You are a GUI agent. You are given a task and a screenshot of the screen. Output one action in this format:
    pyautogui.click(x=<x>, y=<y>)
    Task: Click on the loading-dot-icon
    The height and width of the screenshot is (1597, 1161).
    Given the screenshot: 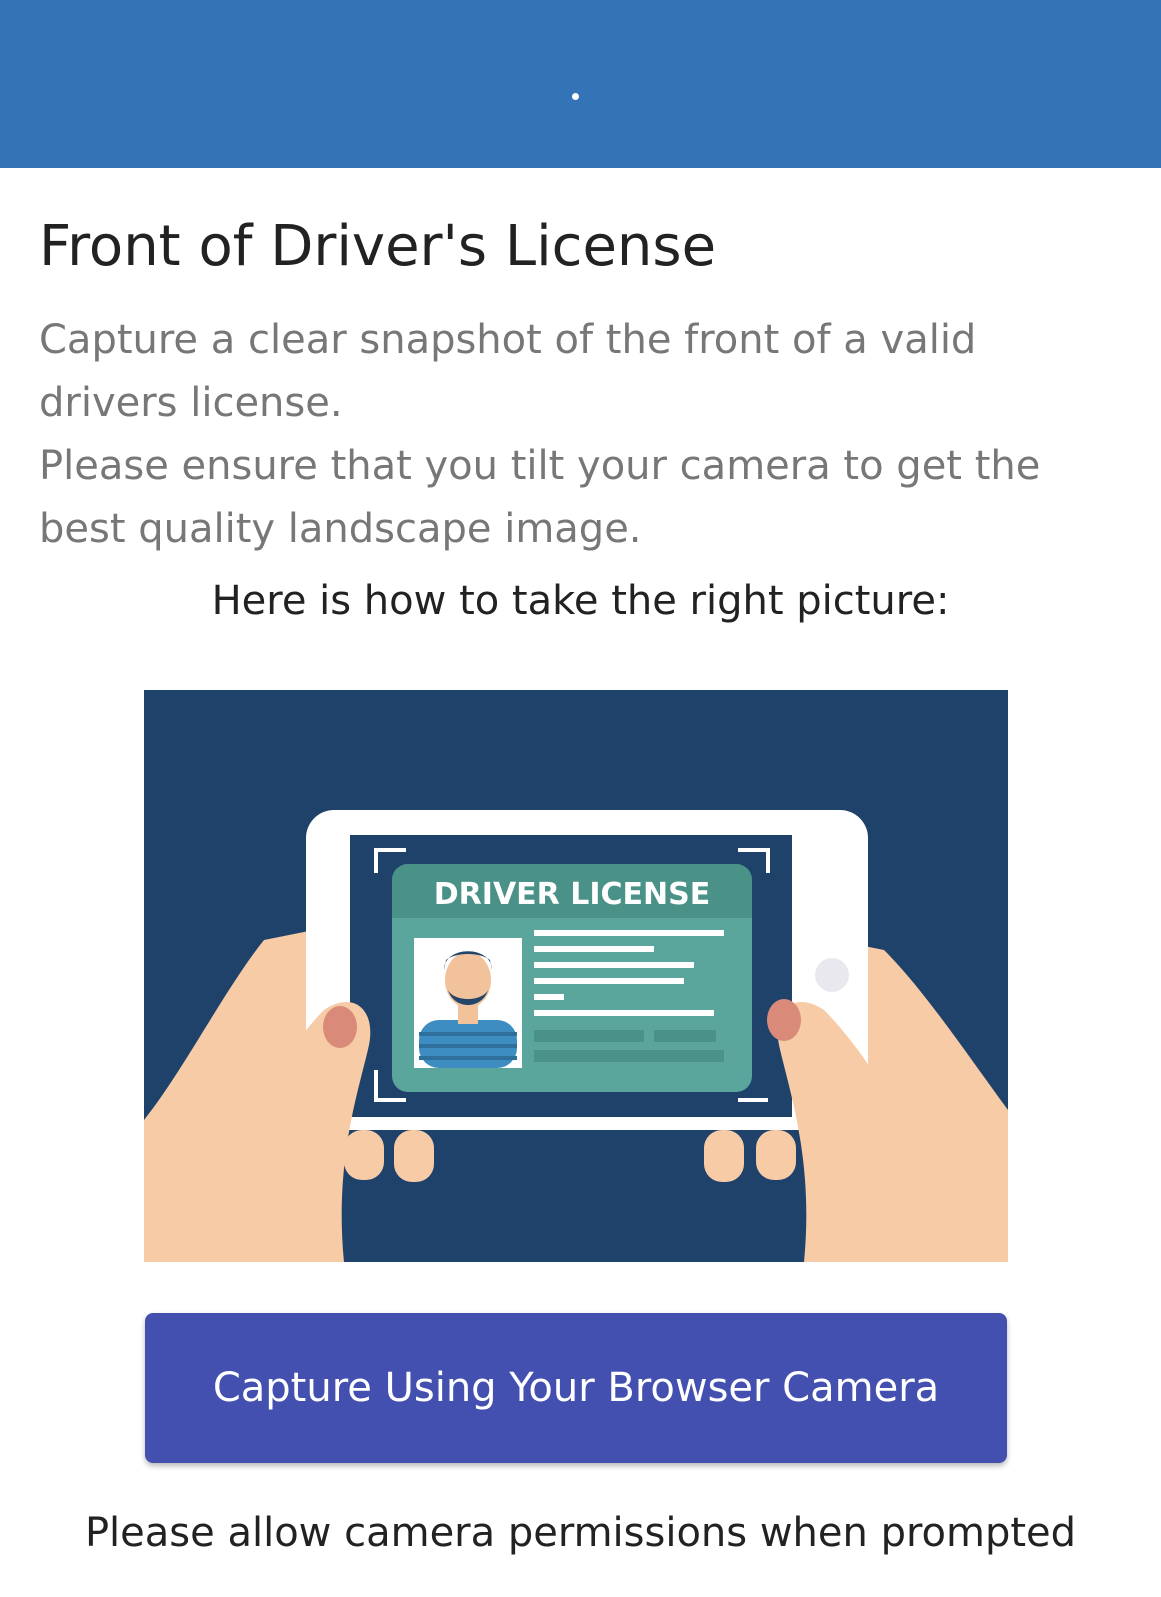 What is the action you would take?
    pyautogui.click(x=575, y=96)
    